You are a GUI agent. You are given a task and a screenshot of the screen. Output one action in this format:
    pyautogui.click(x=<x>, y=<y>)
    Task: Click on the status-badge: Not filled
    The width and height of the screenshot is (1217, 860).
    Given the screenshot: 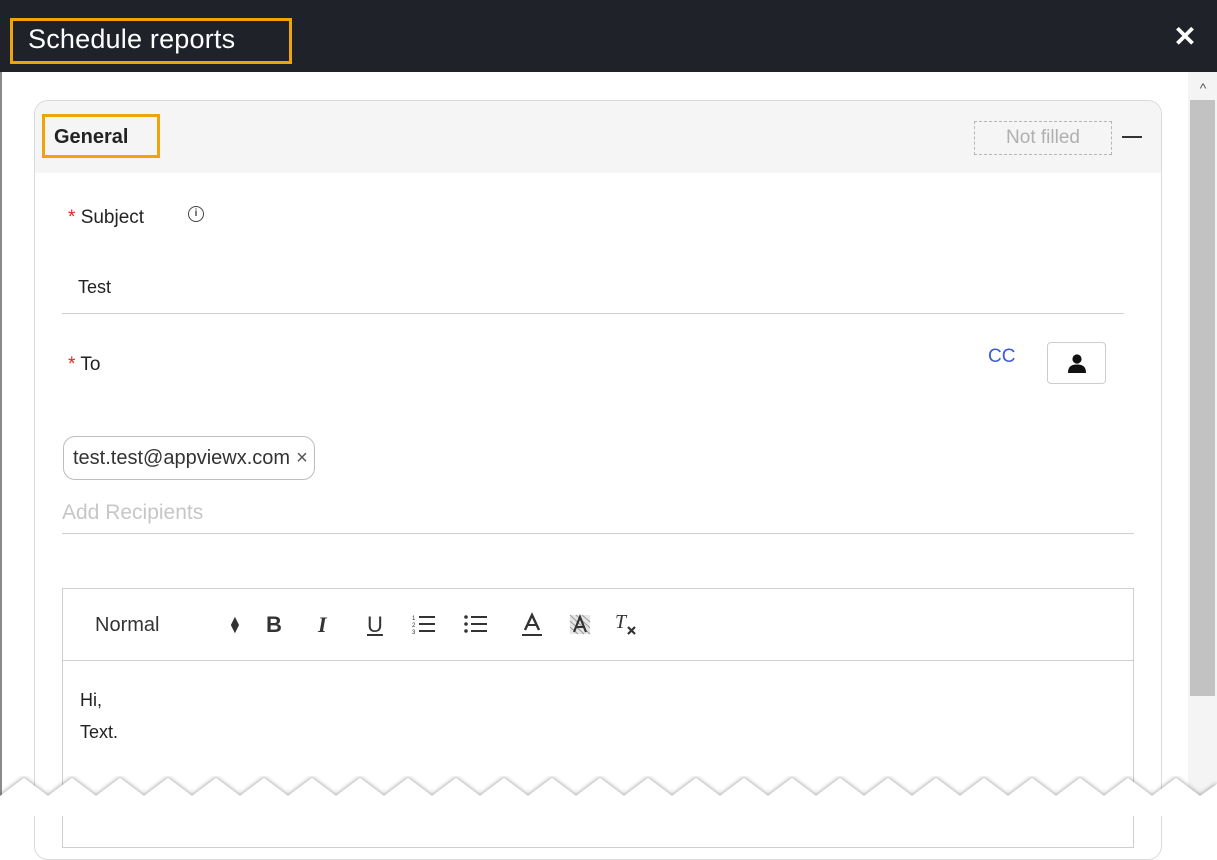 What is the action you would take?
    pyautogui.click(x=1043, y=138)
    